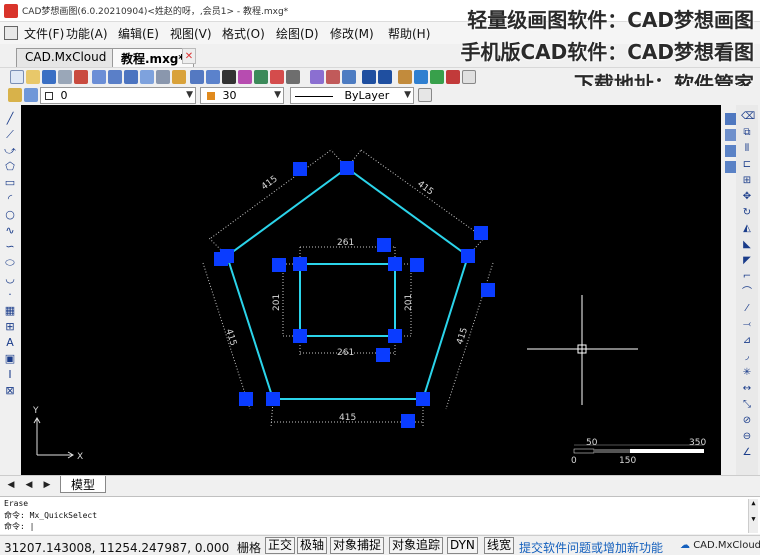  What do you see at coordinates (10, 119) in the screenshot?
I see `line-tool-icon: ╱` at bounding box center [10, 119].